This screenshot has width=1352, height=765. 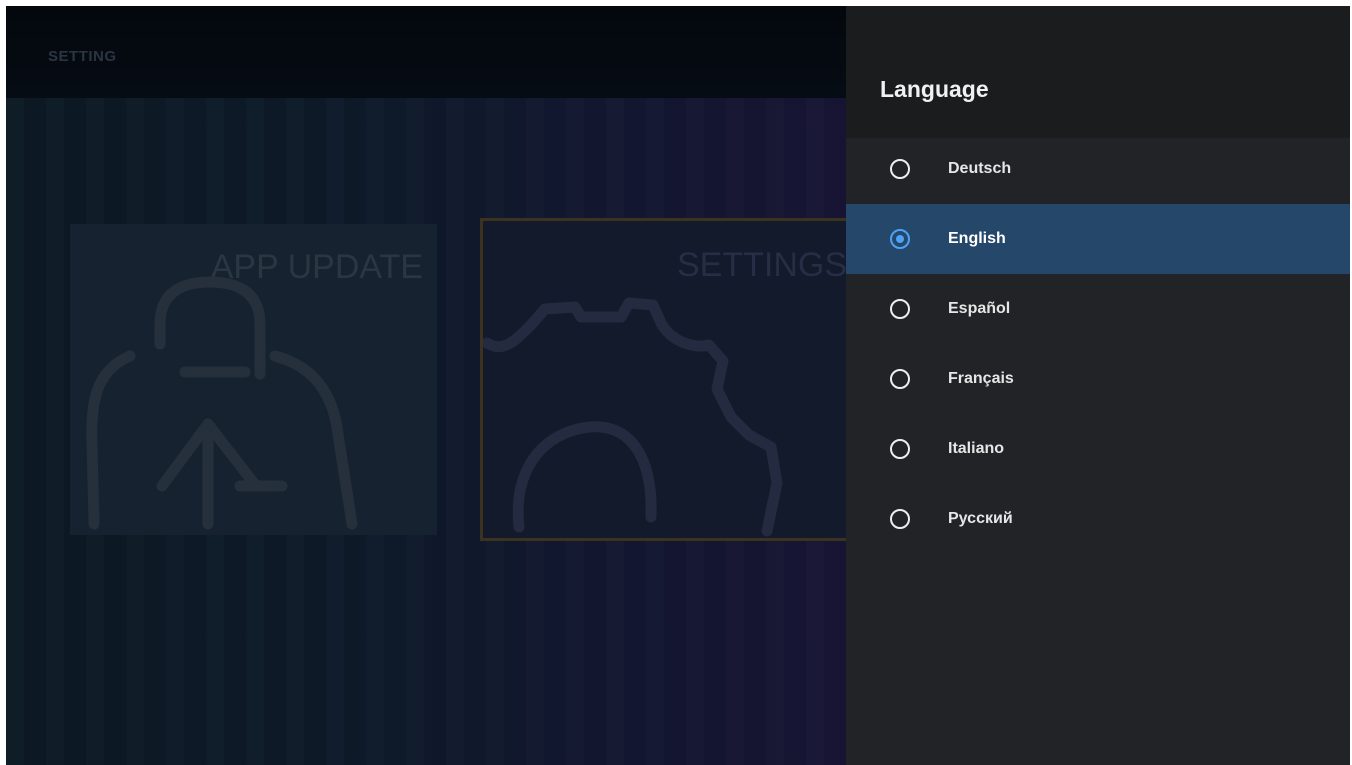 What do you see at coordinates (980, 518) in the screenshot?
I see `language-option-label: Русский` at bounding box center [980, 518].